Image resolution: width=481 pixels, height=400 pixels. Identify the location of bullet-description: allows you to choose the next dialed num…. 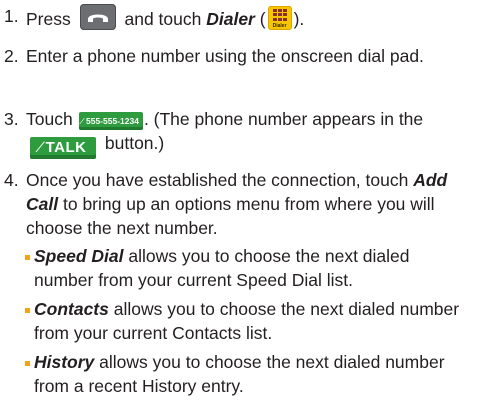
(239, 374).